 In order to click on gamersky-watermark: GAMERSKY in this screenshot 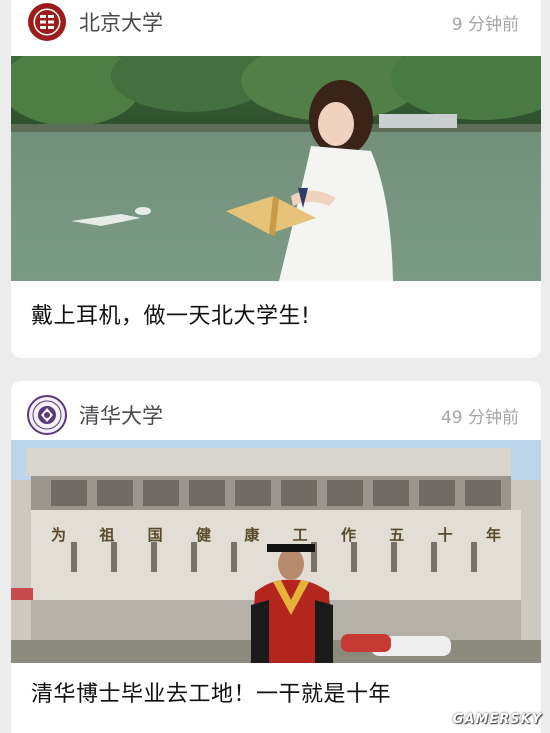, I will do `click(497, 719)`.